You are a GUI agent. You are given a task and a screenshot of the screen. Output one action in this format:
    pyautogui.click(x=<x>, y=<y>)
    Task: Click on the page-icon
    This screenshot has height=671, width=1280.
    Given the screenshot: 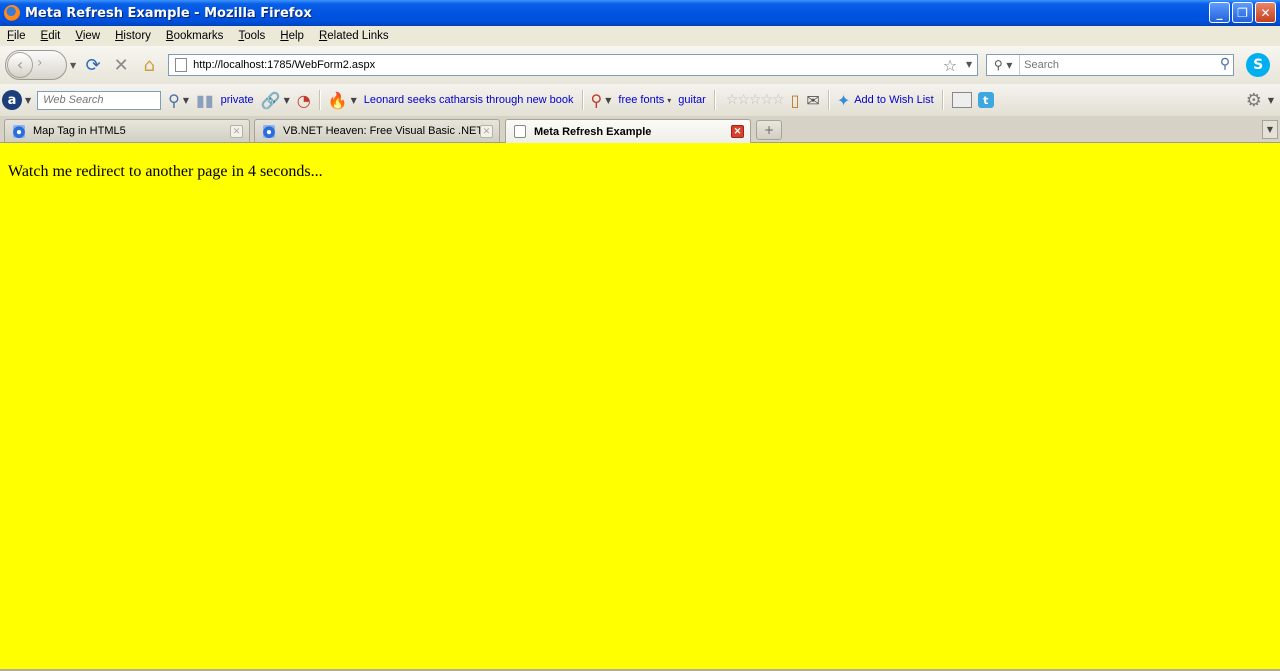 What is the action you would take?
    pyautogui.click(x=181, y=65)
    